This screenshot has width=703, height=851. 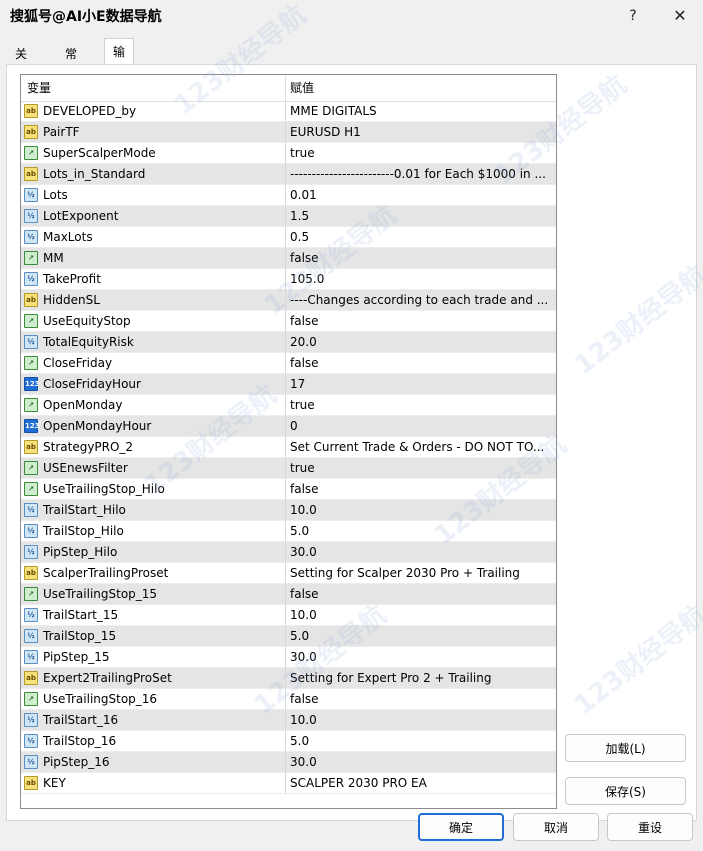 What do you see at coordinates (288, 510) in the screenshot?
I see `table-row: ½ TrailStart_Hilo 10.0` at bounding box center [288, 510].